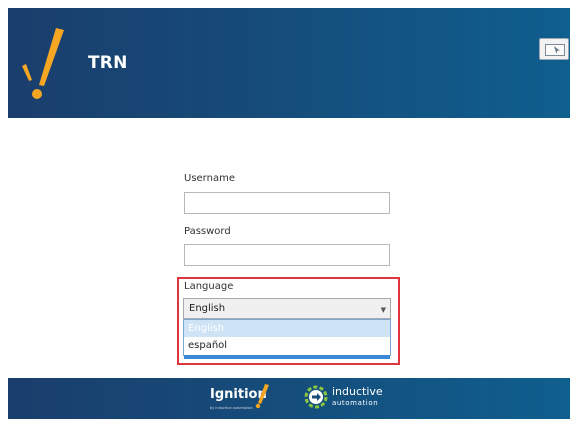  What do you see at coordinates (357, 391) in the screenshot?
I see `inductive-brand-text: inductive` at bounding box center [357, 391].